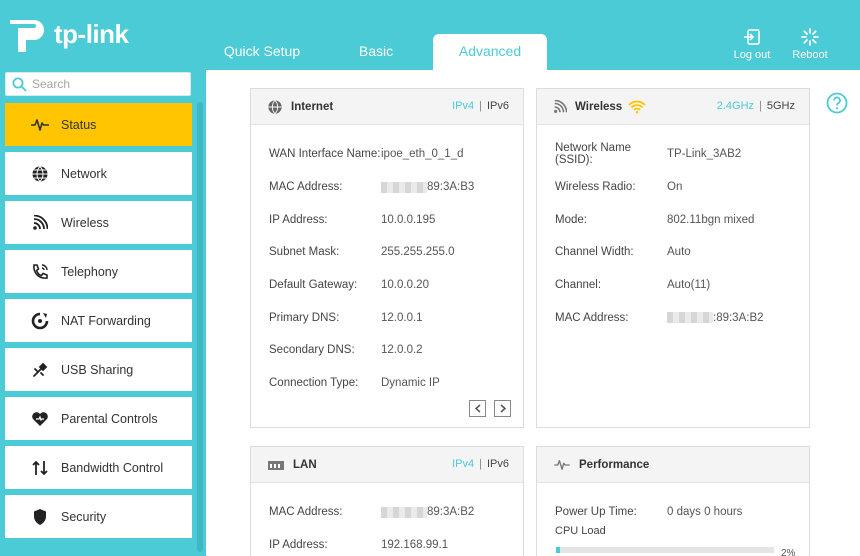 The width and height of the screenshot is (860, 556). Describe the element at coordinates (298, 545) in the screenshot. I see `info-label: IP Address:` at that location.